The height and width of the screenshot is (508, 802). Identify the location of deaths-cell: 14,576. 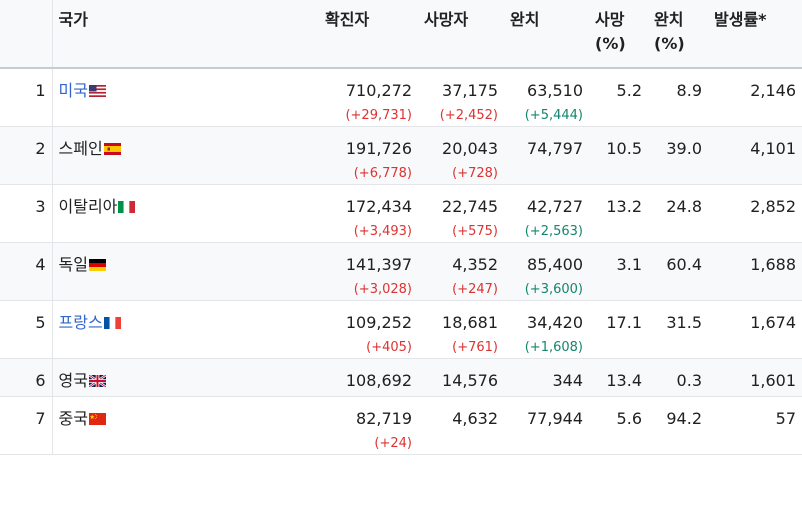
(461, 377).